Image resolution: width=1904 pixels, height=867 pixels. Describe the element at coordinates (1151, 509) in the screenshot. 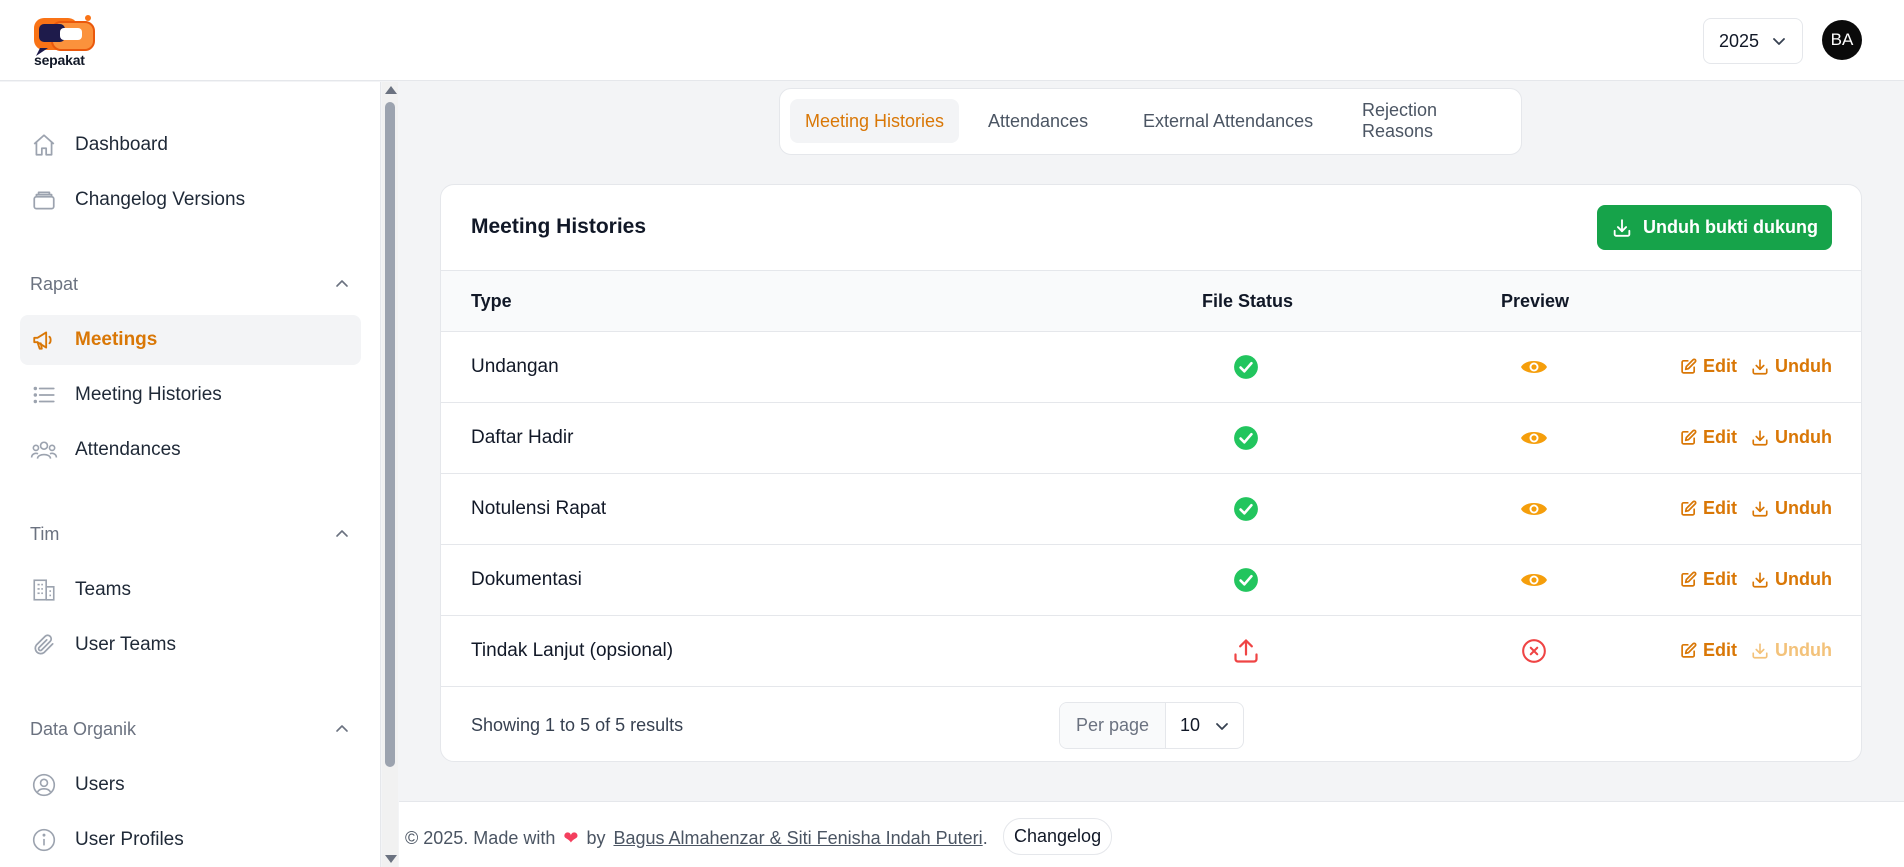

I see `table-row: Notulensi Rapat Edit Unduh` at that location.